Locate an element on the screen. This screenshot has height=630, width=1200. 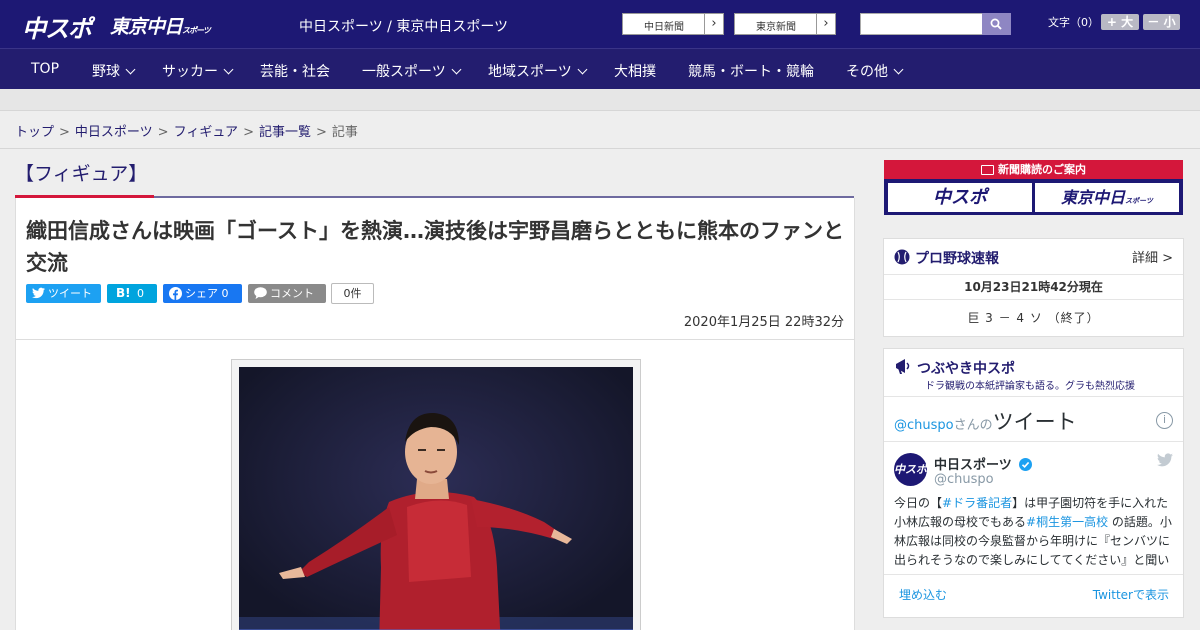
font-bigger-button: + 大 is located at coordinates (1120, 22).